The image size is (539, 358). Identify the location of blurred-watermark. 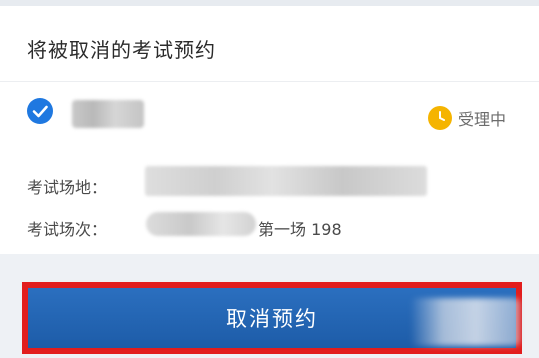
(465, 322).